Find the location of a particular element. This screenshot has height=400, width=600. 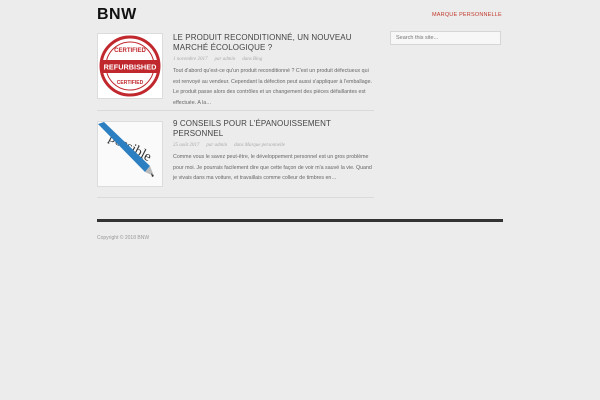

post-date: 25 août 2017 is located at coordinates (186, 145).